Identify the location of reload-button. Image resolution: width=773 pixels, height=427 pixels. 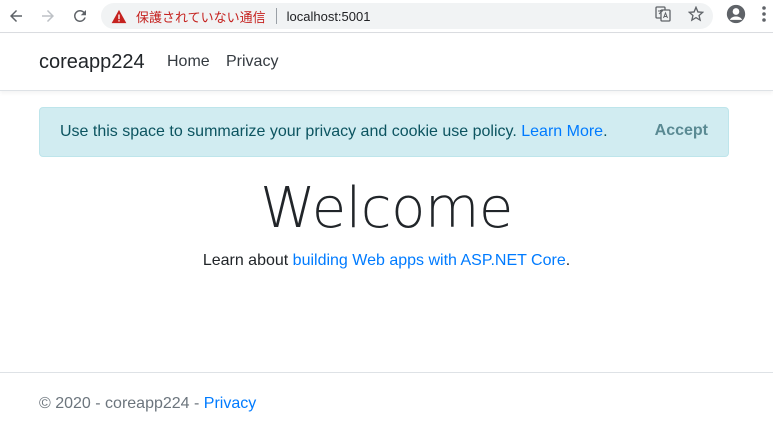
(80, 16).